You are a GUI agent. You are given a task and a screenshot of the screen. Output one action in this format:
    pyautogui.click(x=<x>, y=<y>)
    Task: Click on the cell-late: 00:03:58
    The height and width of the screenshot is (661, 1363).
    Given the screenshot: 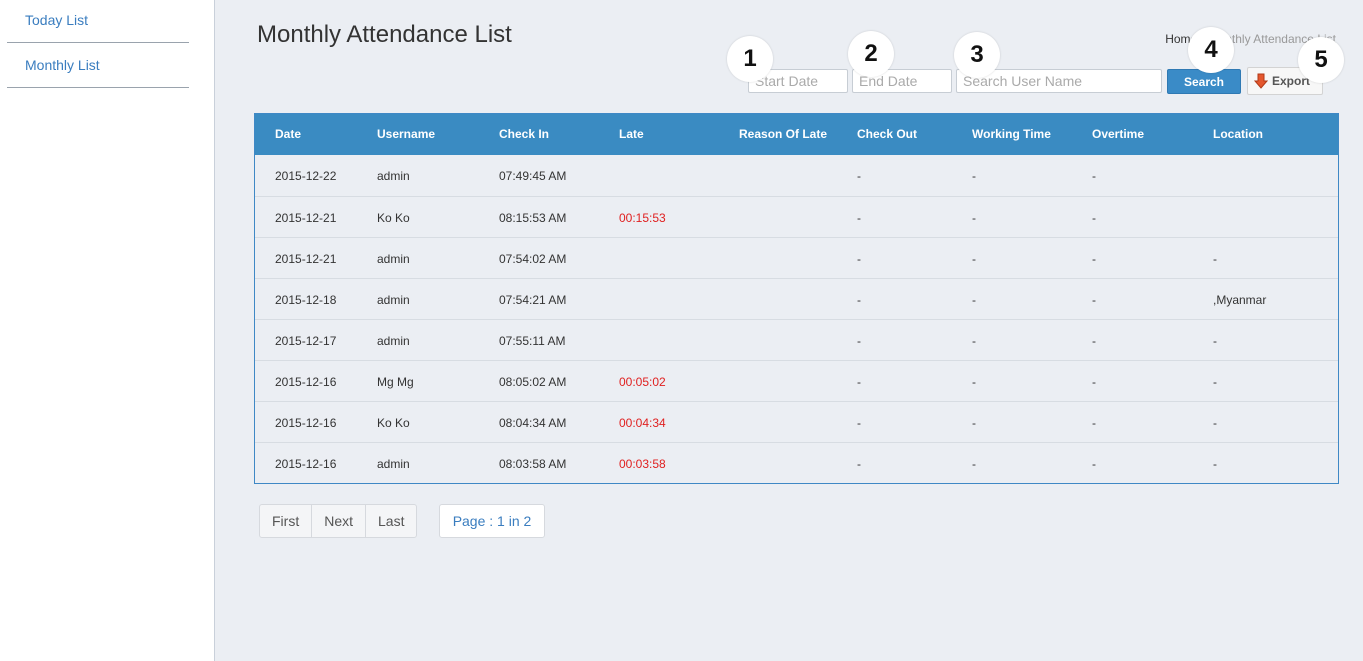 What is the action you would take?
    pyautogui.click(x=642, y=464)
    